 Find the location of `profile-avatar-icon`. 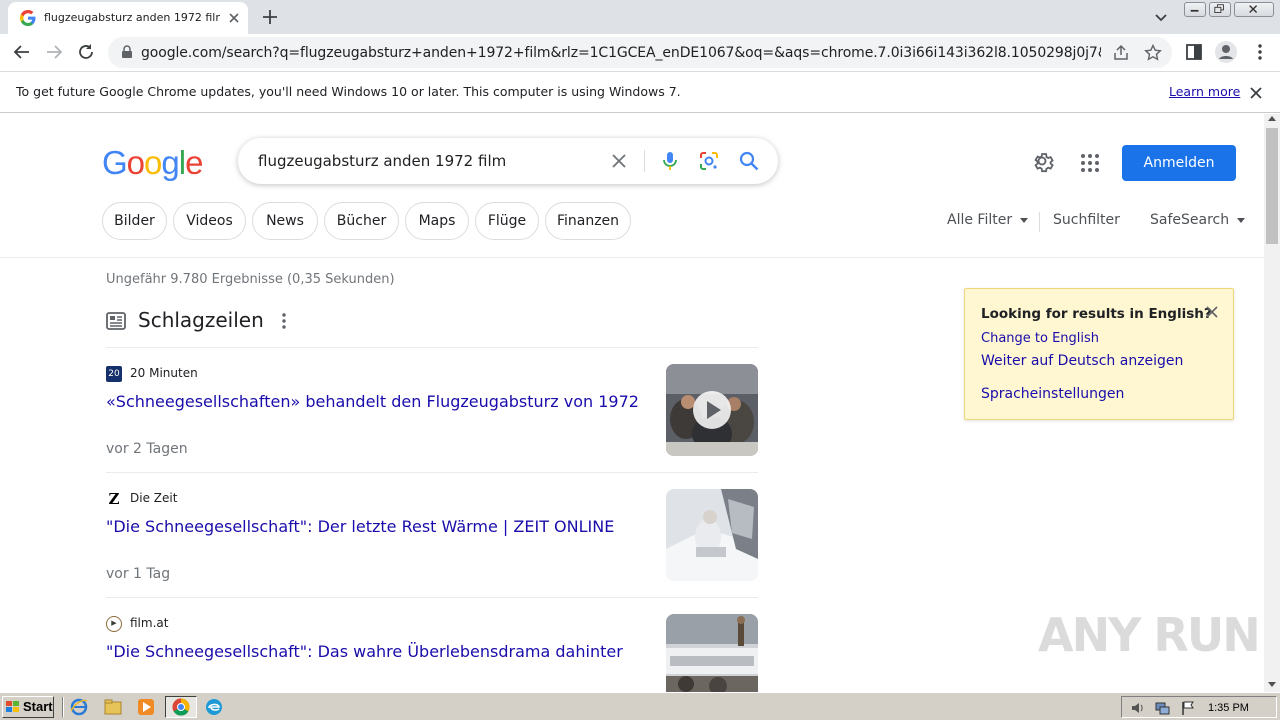

profile-avatar-icon is located at coordinates (1226, 52).